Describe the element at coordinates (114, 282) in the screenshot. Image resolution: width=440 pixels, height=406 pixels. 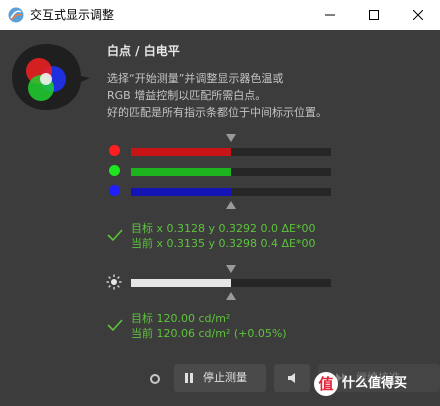
I see `brightness-sun-icon` at that location.